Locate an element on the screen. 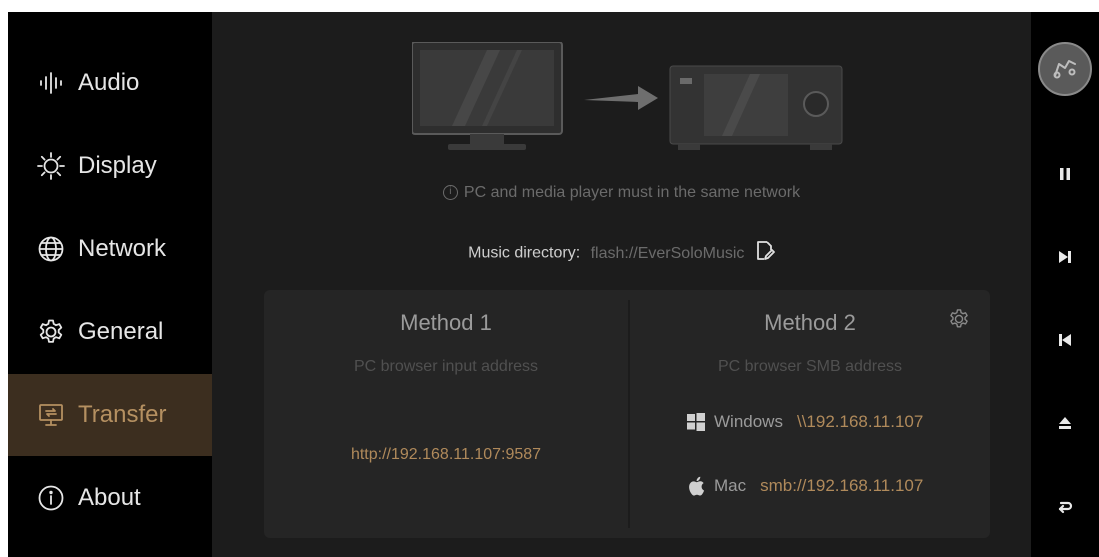 This screenshot has width=1099, height=557. eject-icon is located at coordinates (1065, 423).